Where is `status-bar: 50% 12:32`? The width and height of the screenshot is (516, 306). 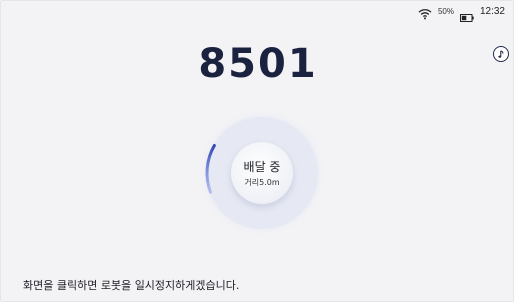
status-bar: 50% 12:32 is located at coordinates (461, 12).